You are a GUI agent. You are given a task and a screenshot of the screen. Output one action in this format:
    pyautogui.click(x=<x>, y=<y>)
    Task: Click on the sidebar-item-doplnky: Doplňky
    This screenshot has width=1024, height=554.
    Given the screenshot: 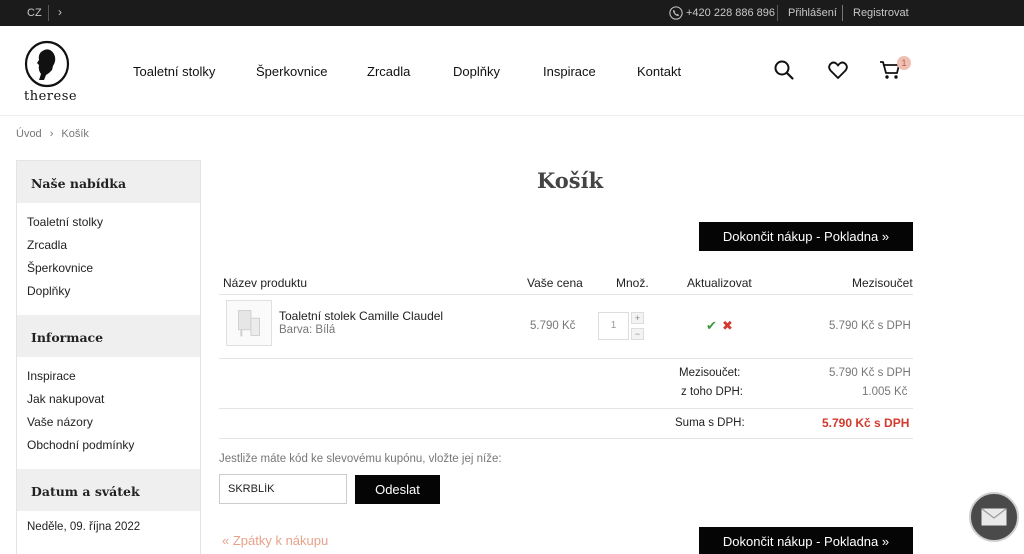 What is the action you would take?
    pyautogui.click(x=113, y=295)
    